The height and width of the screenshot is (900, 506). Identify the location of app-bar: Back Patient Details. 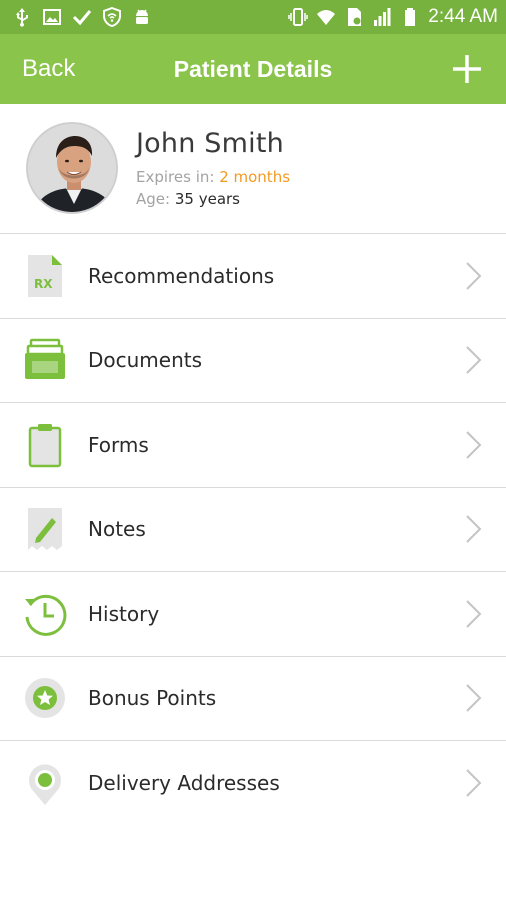
(253, 69).